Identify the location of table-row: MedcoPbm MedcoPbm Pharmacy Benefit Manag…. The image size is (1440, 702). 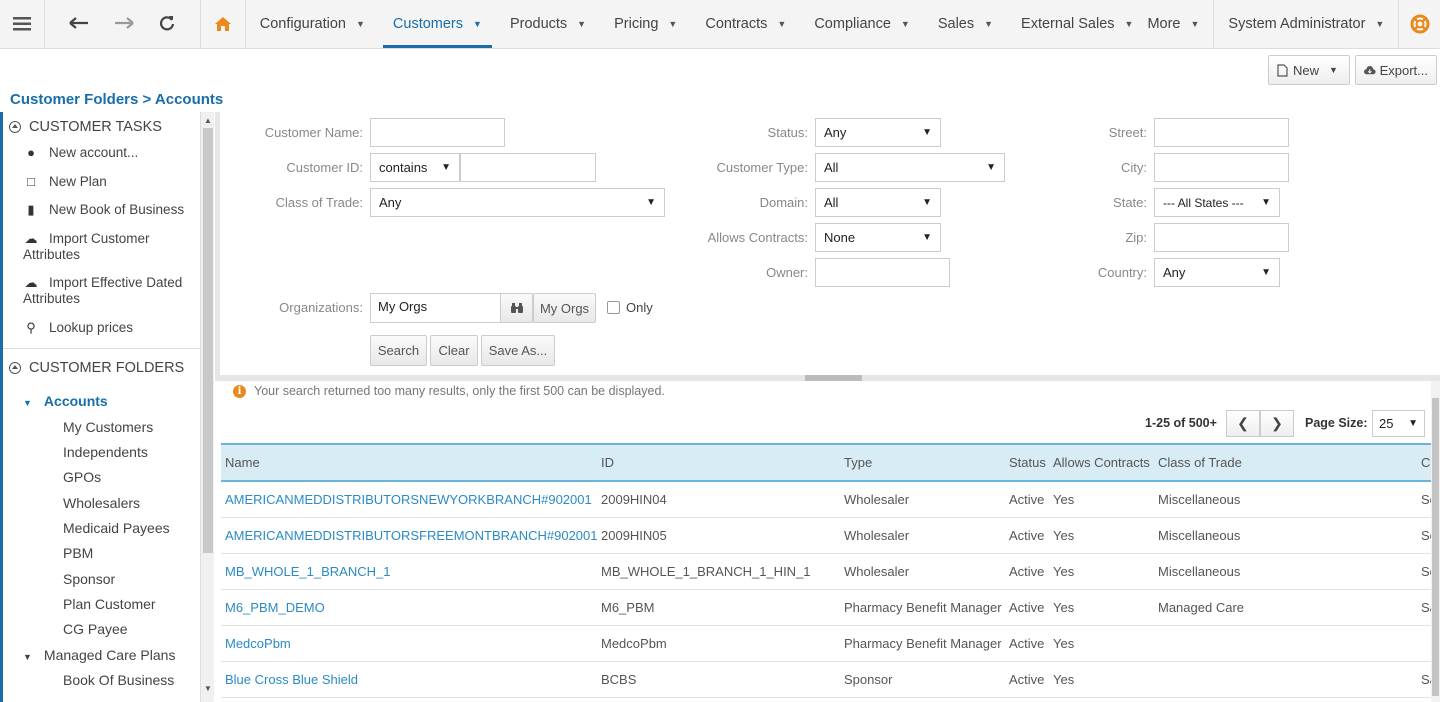
(826, 643).